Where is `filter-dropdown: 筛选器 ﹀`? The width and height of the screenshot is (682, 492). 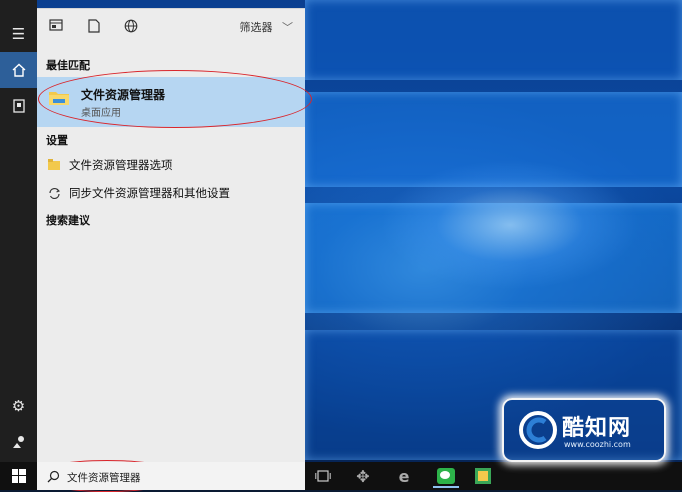 filter-dropdown: 筛选器 ﹀ is located at coordinates (267, 27).